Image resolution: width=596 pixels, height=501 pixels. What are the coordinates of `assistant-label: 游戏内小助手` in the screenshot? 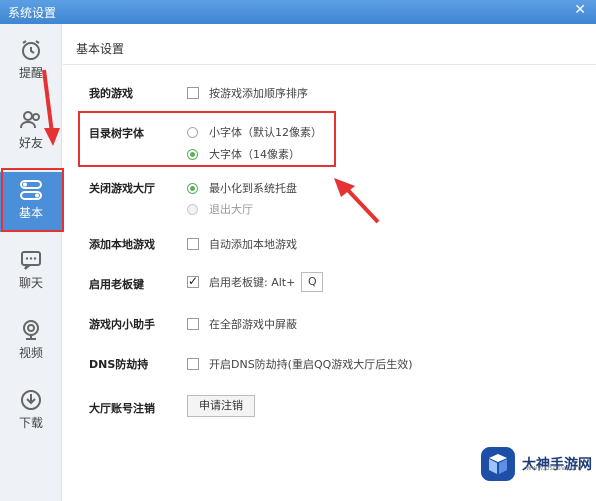 It's located at (122, 324).